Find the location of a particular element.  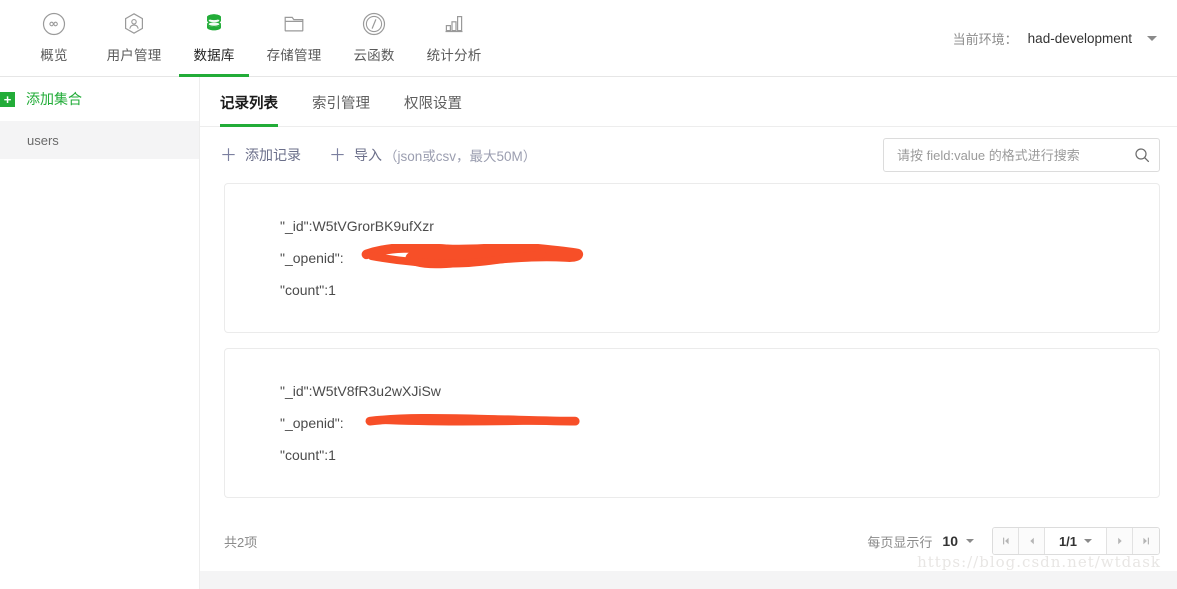

user-hexagon-icon is located at coordinates (134, 24).